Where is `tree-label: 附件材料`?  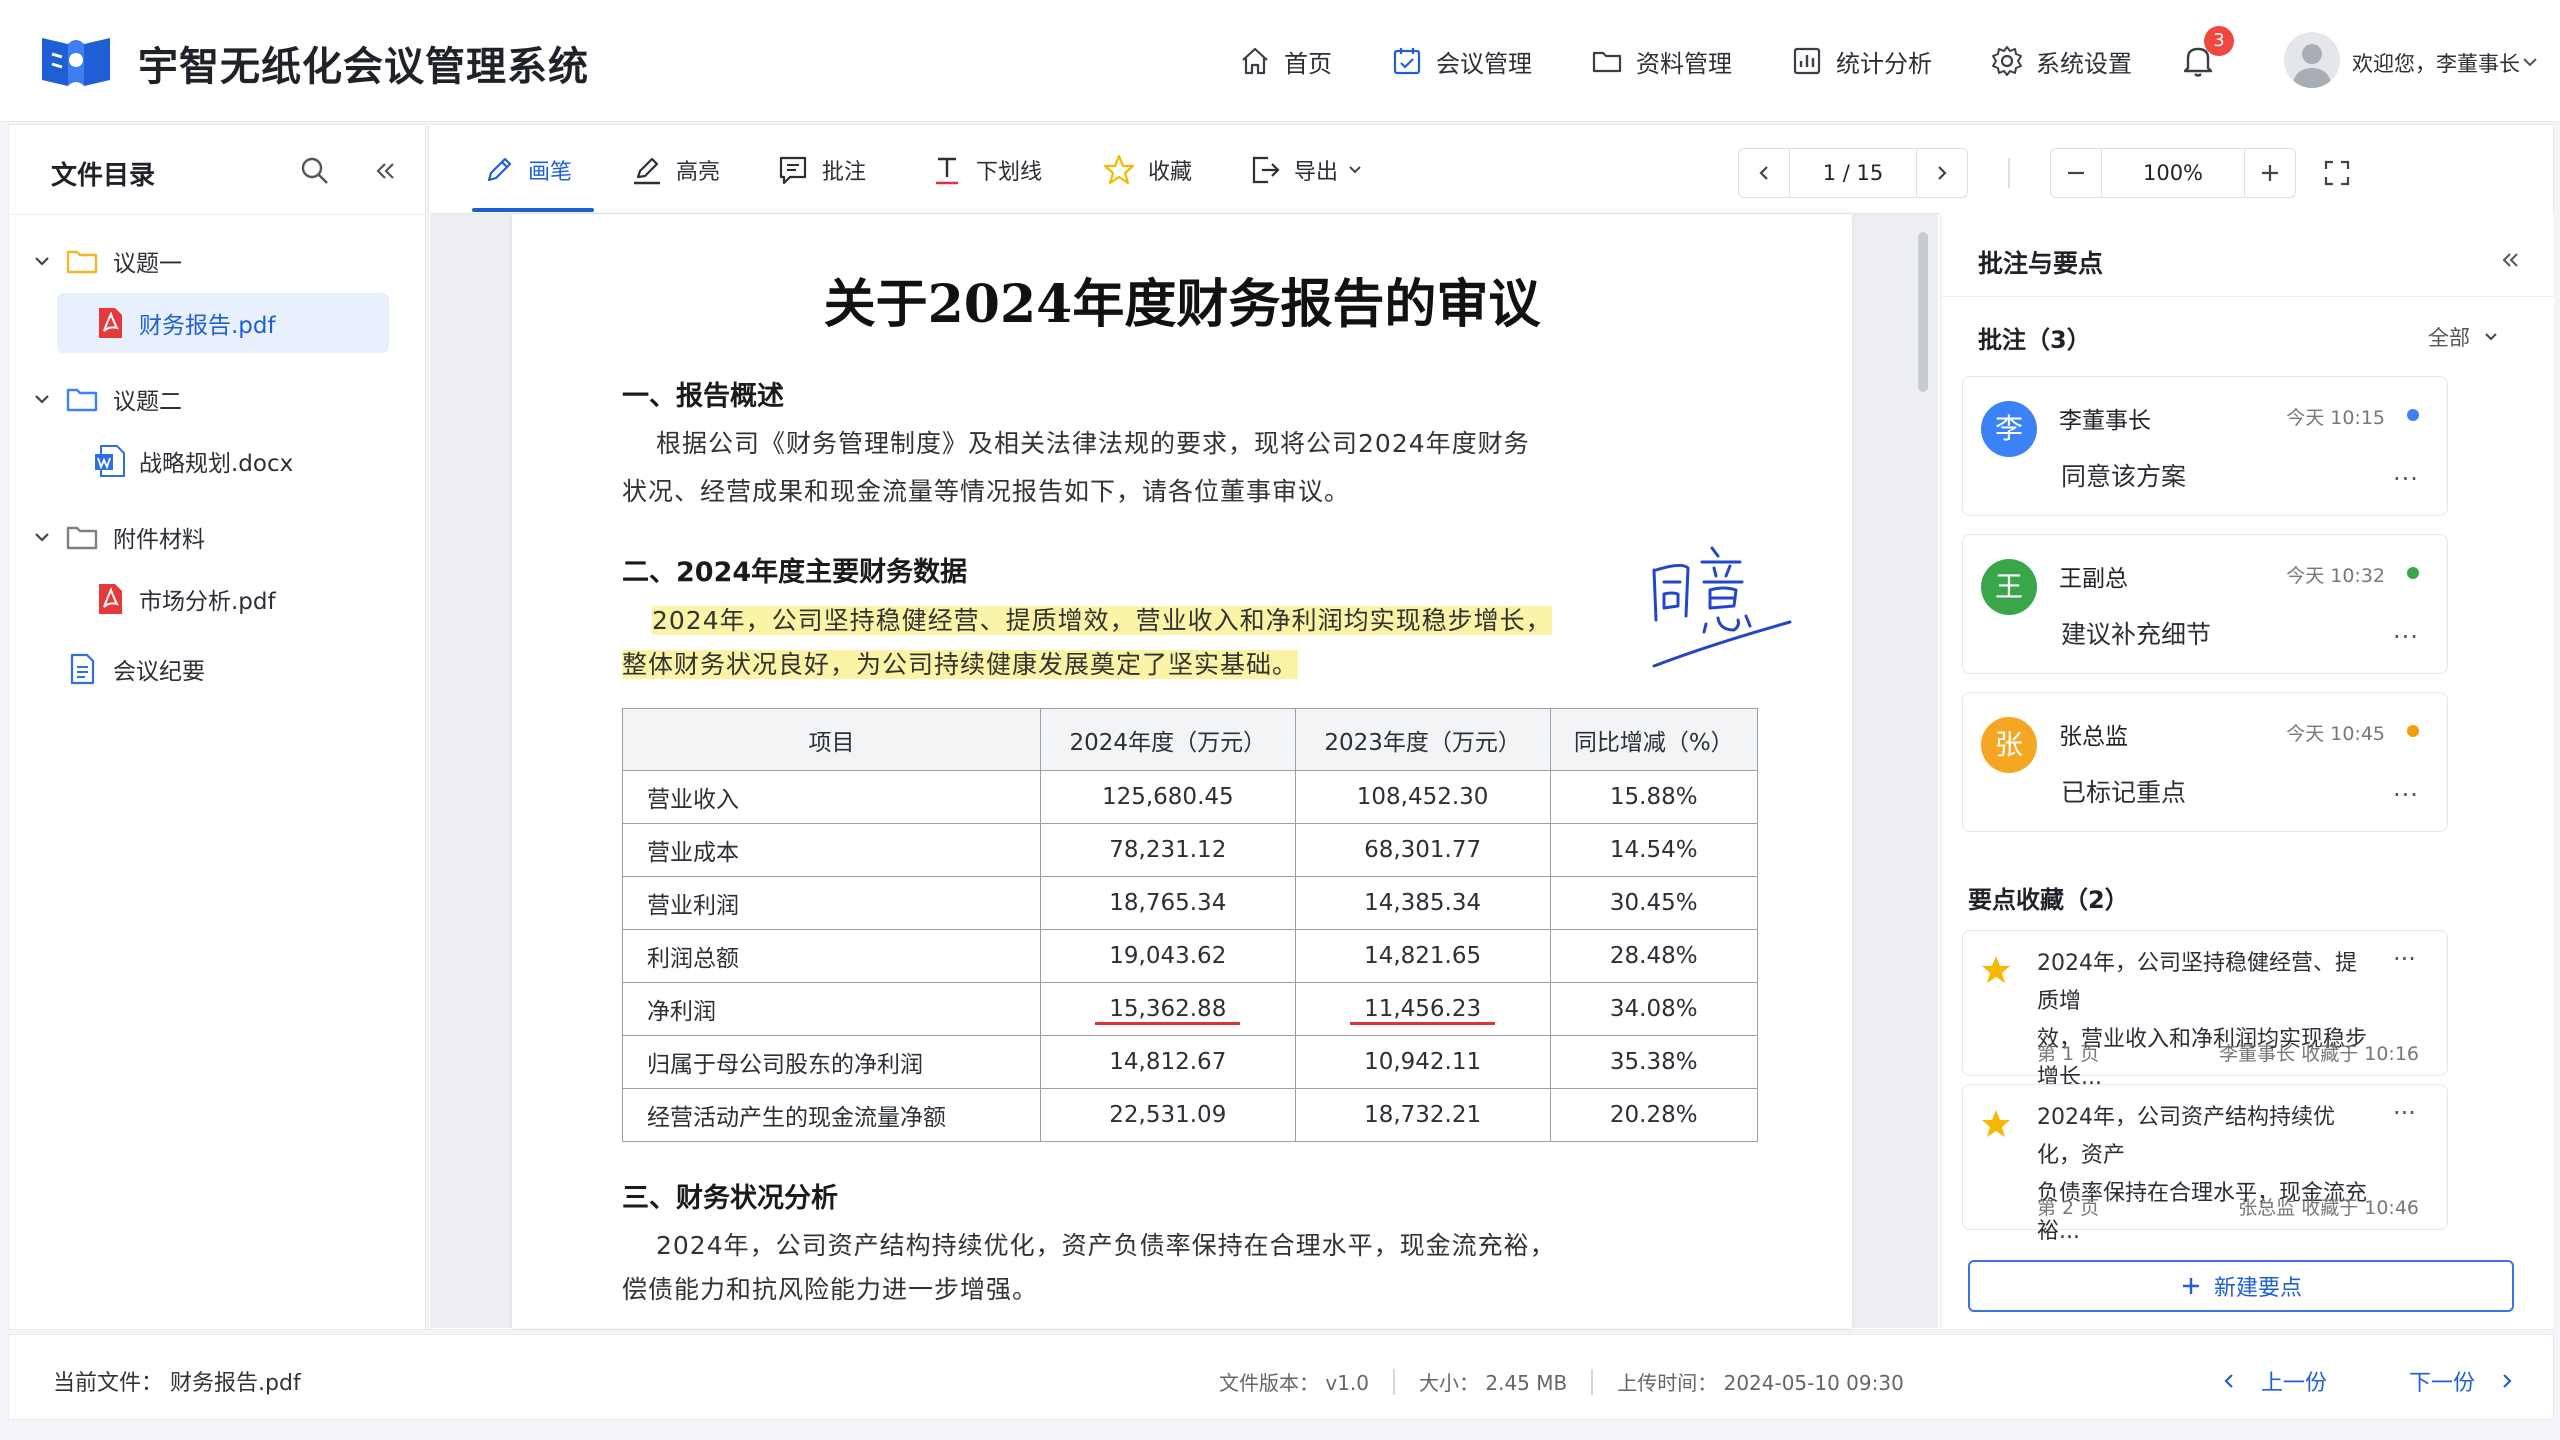
tree-label: 附件材料 is located at coordinates (159, 540).